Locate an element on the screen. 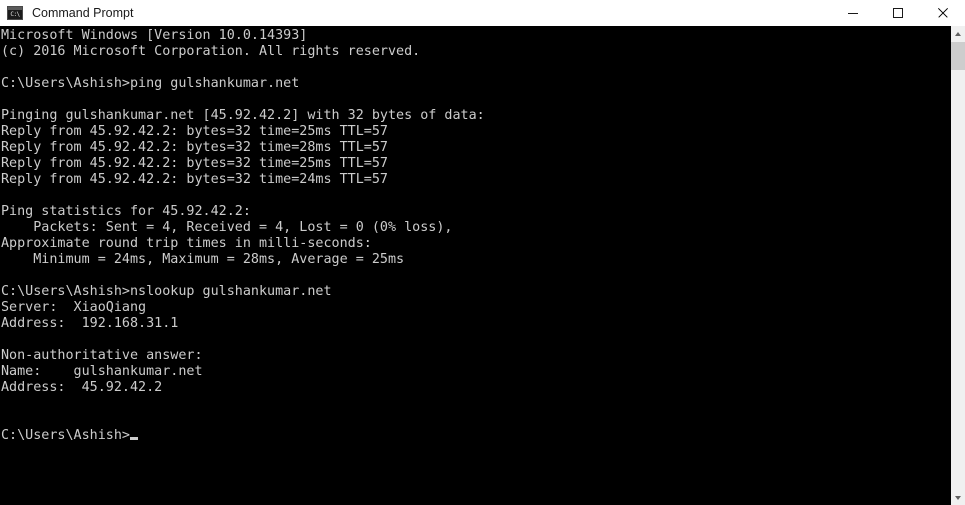 This screenshot has width=965, height=505. title-bar-left: C:\ Command Prompt is located at coordinates (66, 13).